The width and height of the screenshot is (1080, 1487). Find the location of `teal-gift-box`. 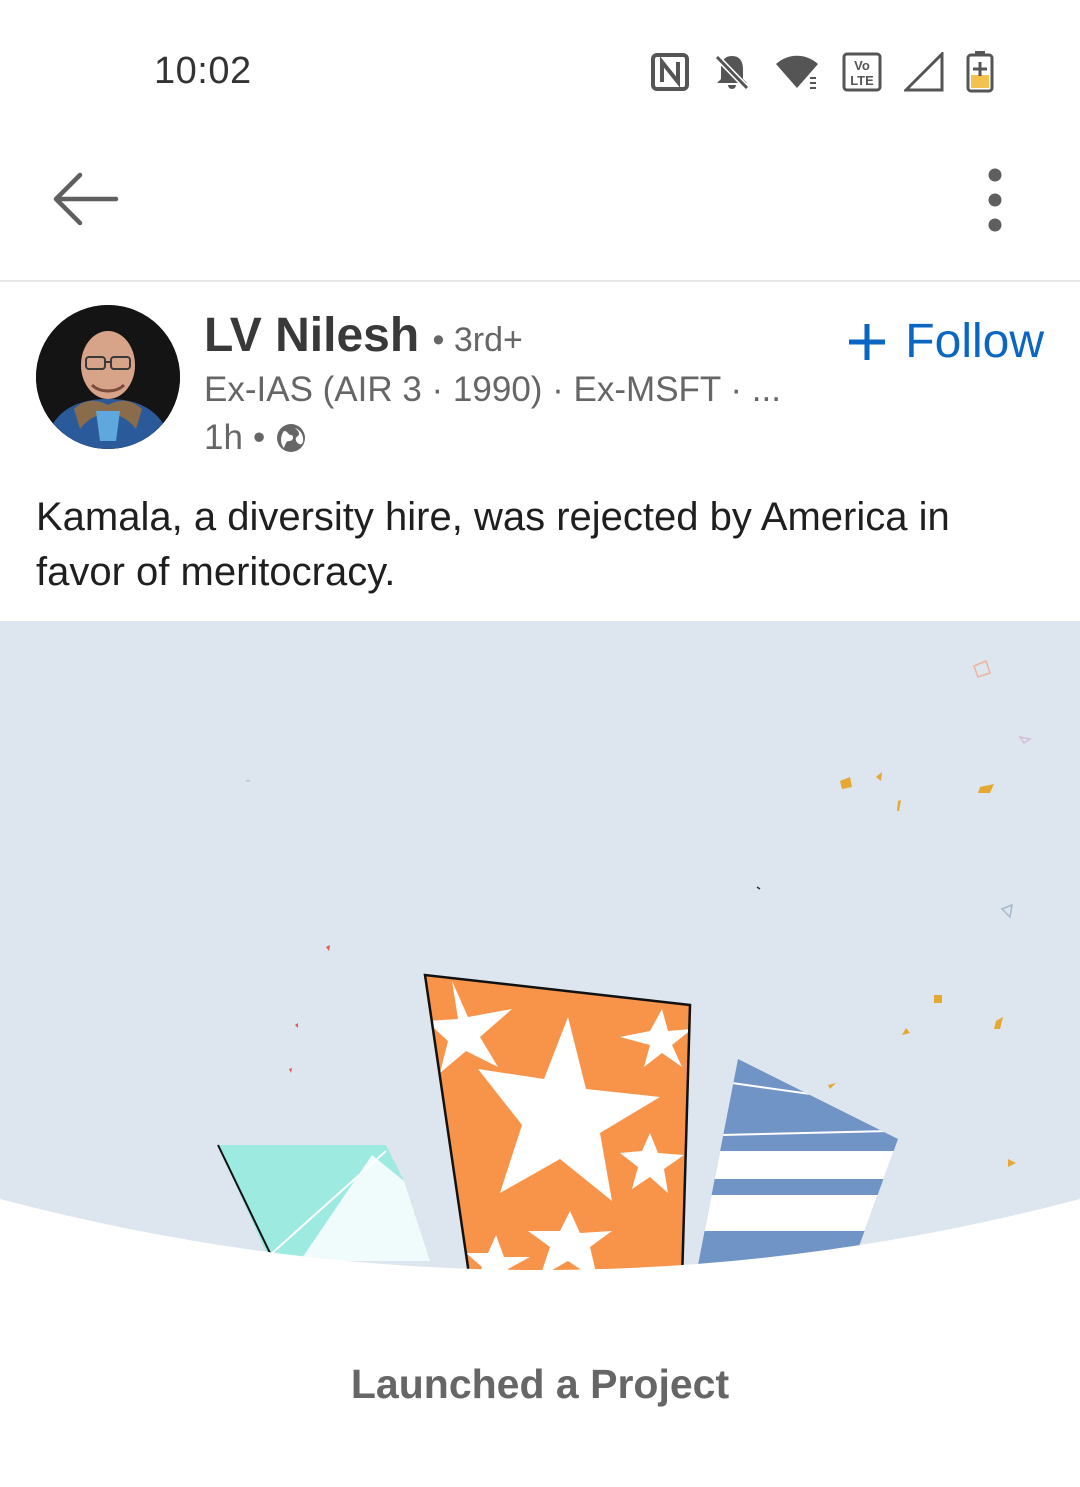

teal-gift-box is located at coordinates (323, 1202).